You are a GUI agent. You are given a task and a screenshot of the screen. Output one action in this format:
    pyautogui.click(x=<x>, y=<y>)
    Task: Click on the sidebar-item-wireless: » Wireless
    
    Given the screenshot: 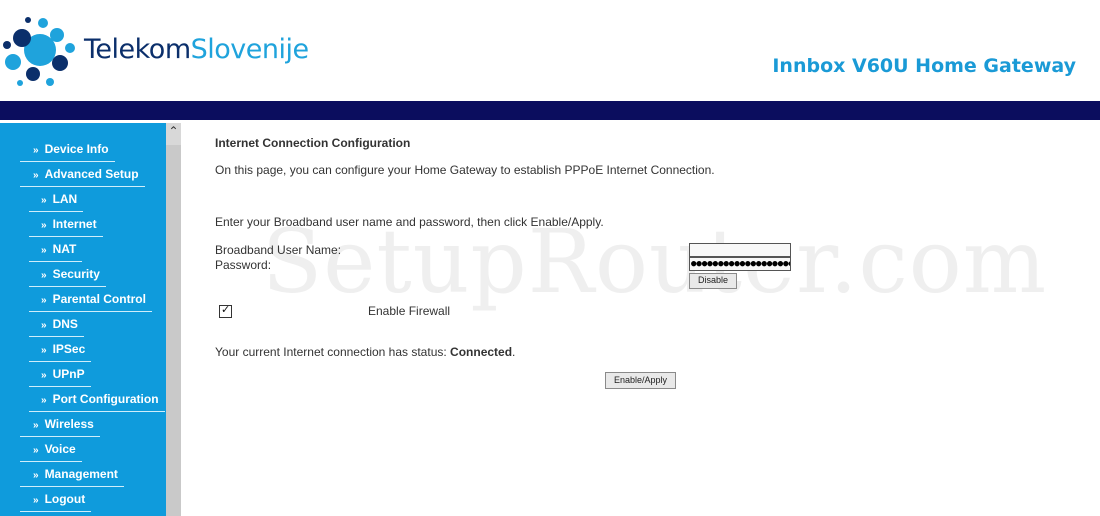 What is the action you would take?
    pyautogui.click(x=60, y=426)
    